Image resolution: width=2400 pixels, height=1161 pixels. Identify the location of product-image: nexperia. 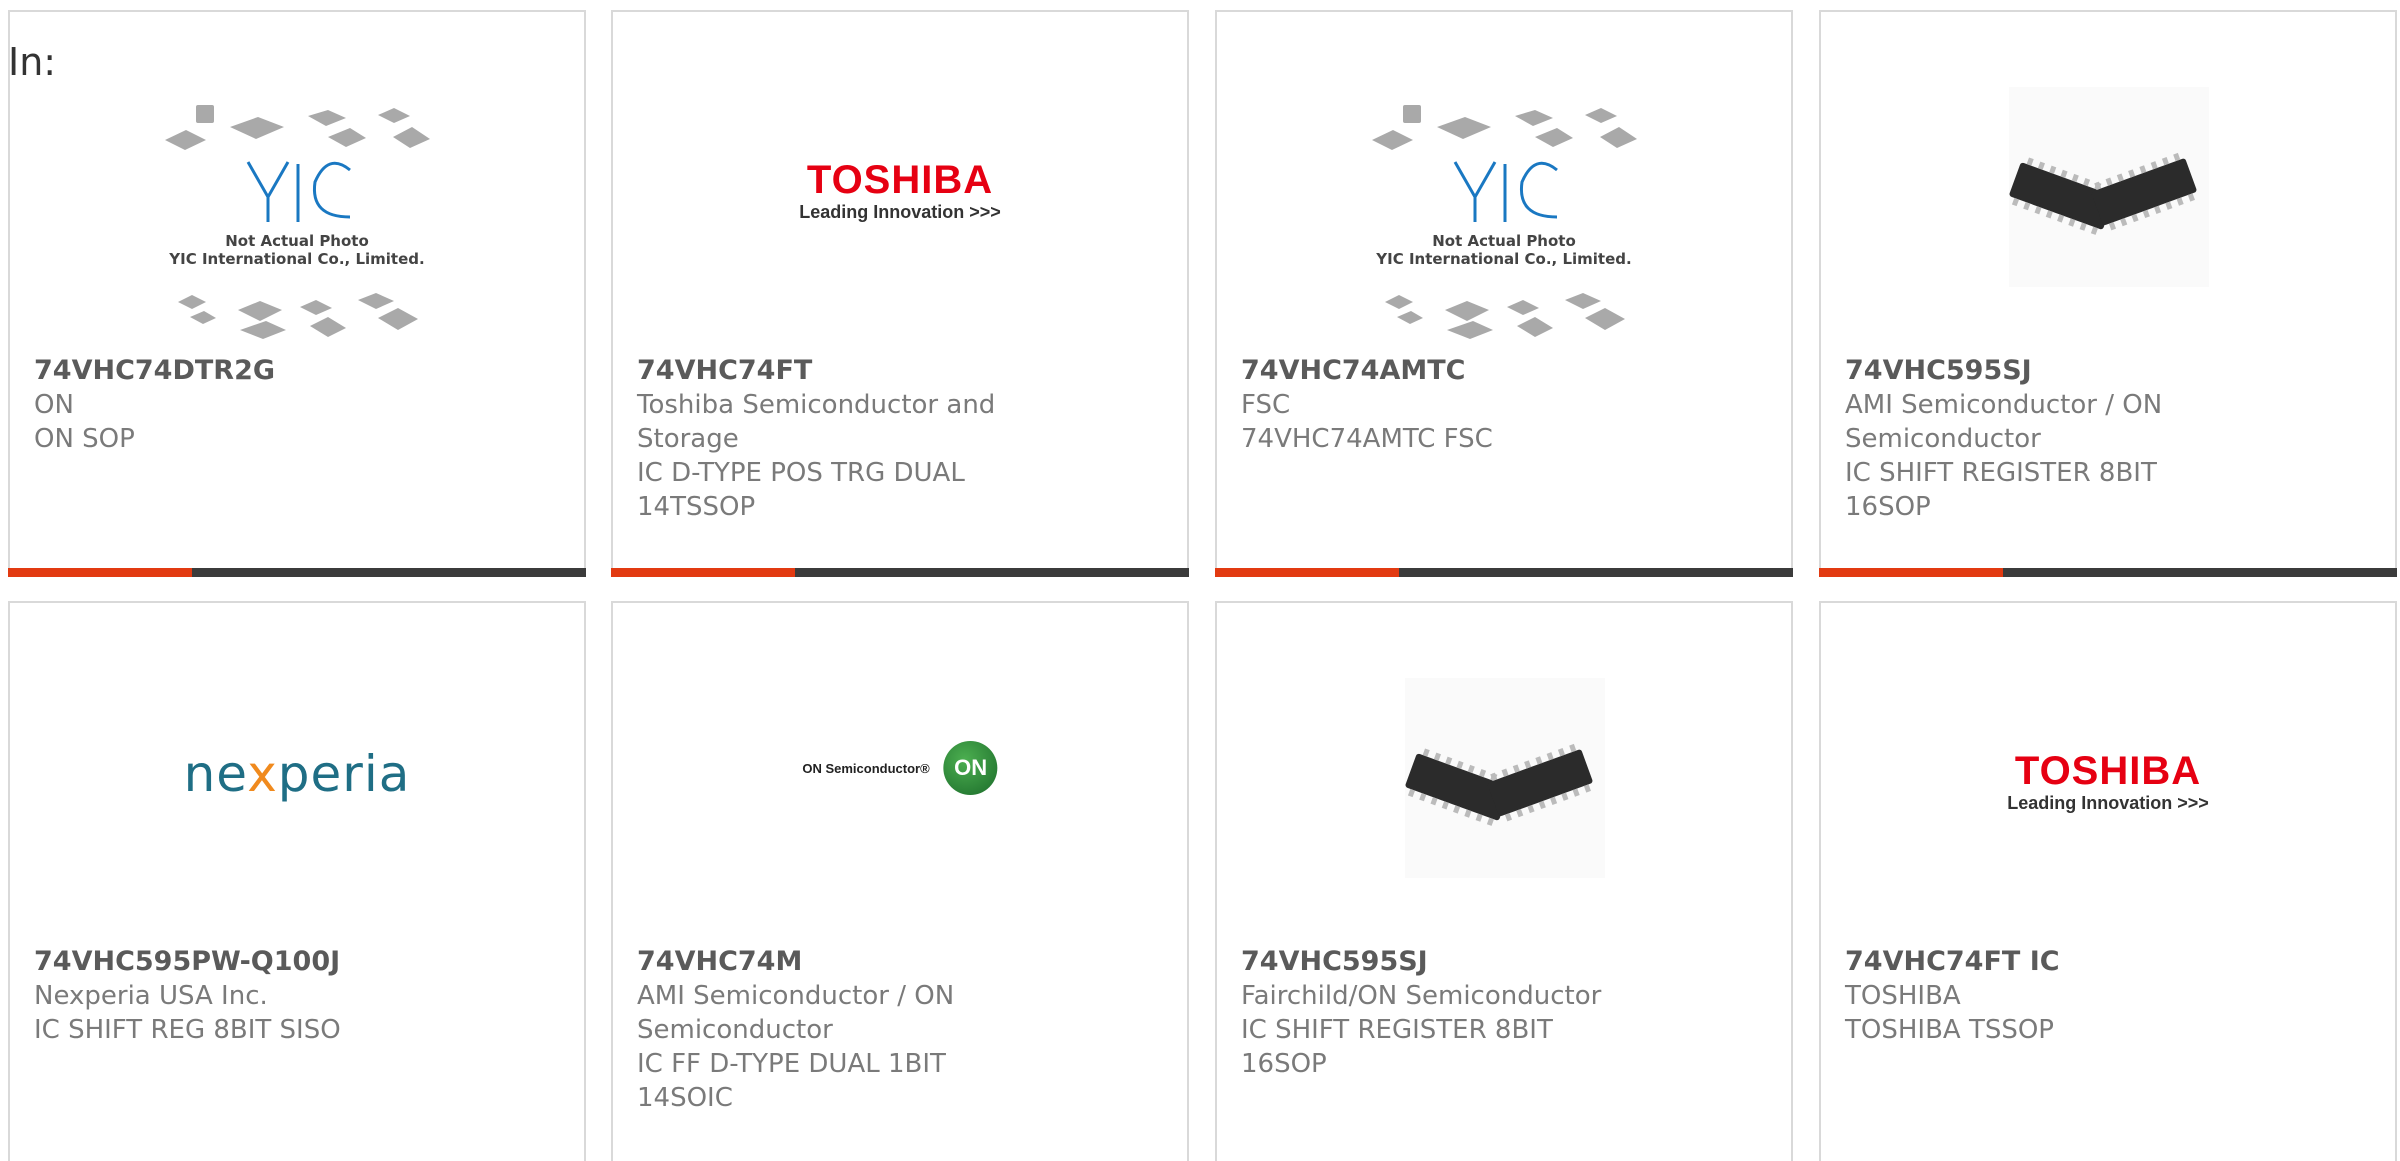
(297, 773).